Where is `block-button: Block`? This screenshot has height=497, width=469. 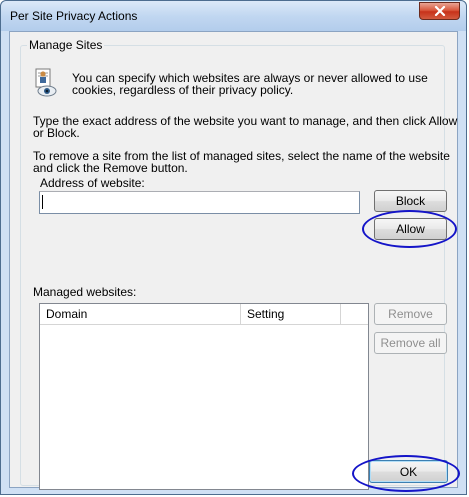
block-button: Block is located at coordinates (410, 201).